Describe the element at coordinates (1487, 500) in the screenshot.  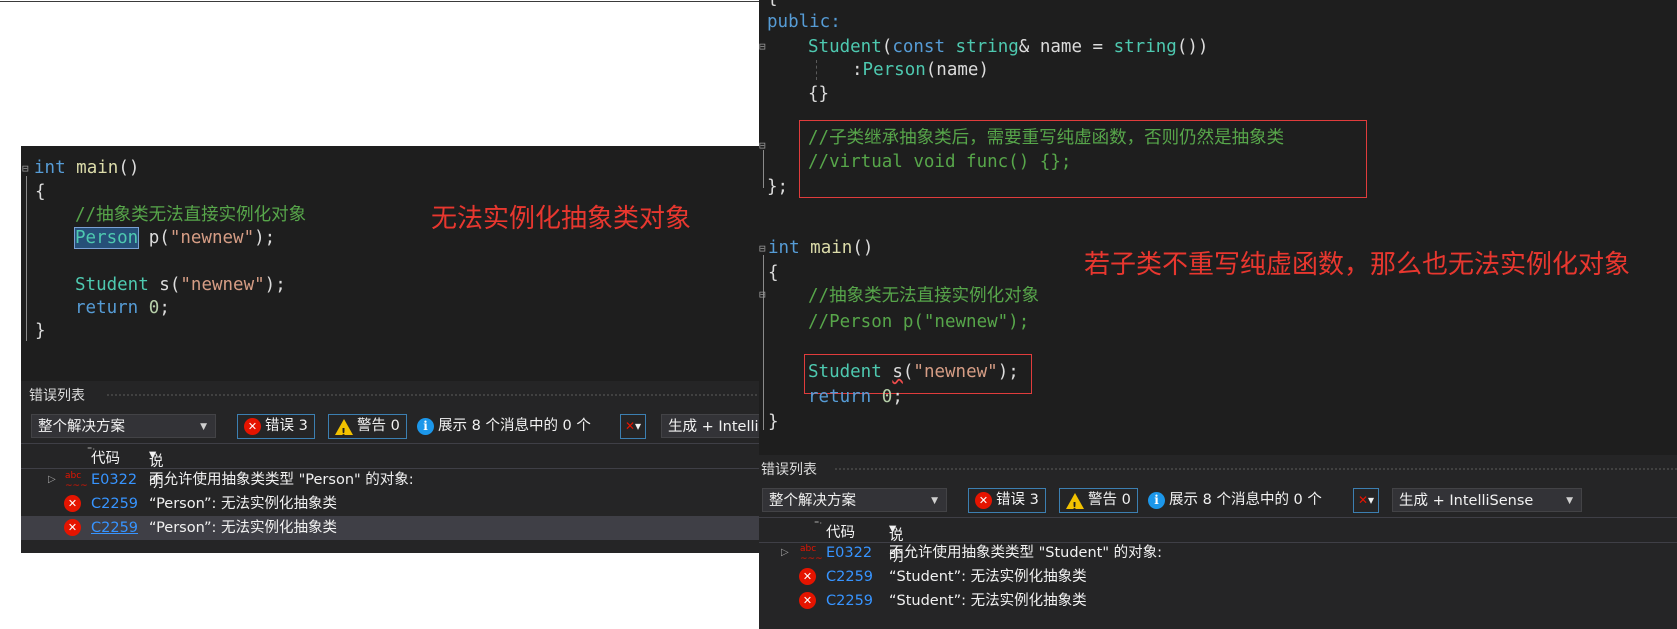
I see `build-dropdown: 生成 + IntelliSense ▼` at that location.